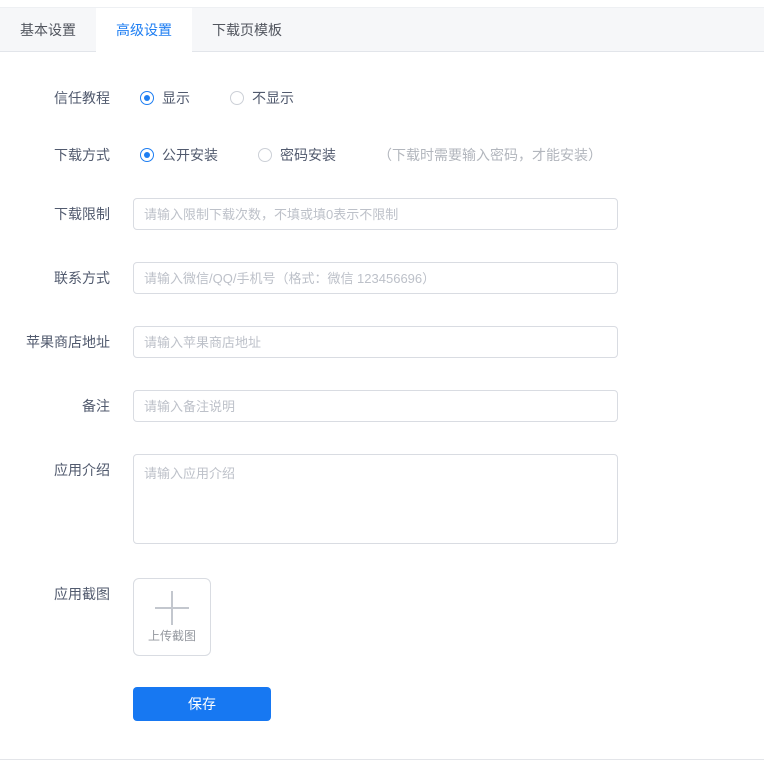 This screenshot has height=760, width=764. I want to click on trust-tutorial-radio-group: 显示 不显示, so click(233, 98).